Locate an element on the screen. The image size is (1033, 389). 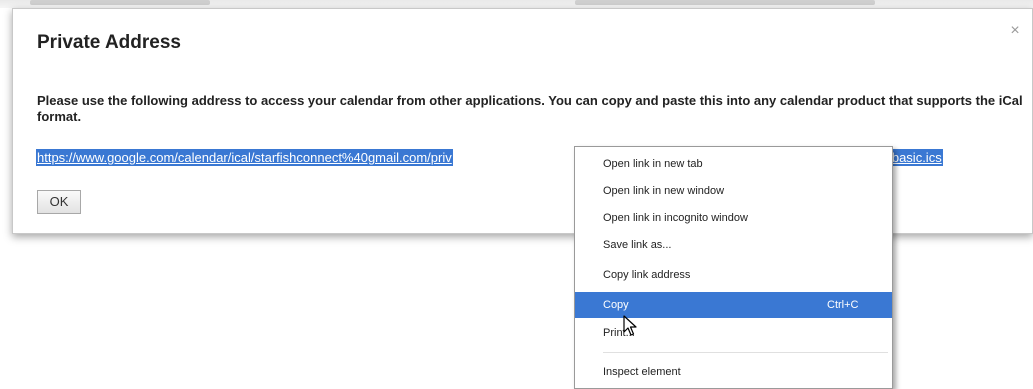
menu-item-label: Open link in incognito window is located at coordinates (675, 218).